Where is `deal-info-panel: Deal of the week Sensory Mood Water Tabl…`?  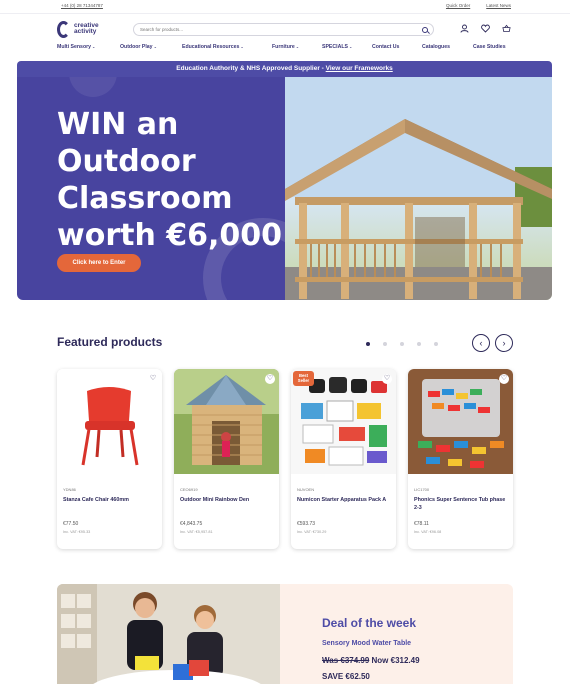
deal-info-panel: Deal of the week Sensory Mood Water Tabl… is located at coordinates (396, 634).